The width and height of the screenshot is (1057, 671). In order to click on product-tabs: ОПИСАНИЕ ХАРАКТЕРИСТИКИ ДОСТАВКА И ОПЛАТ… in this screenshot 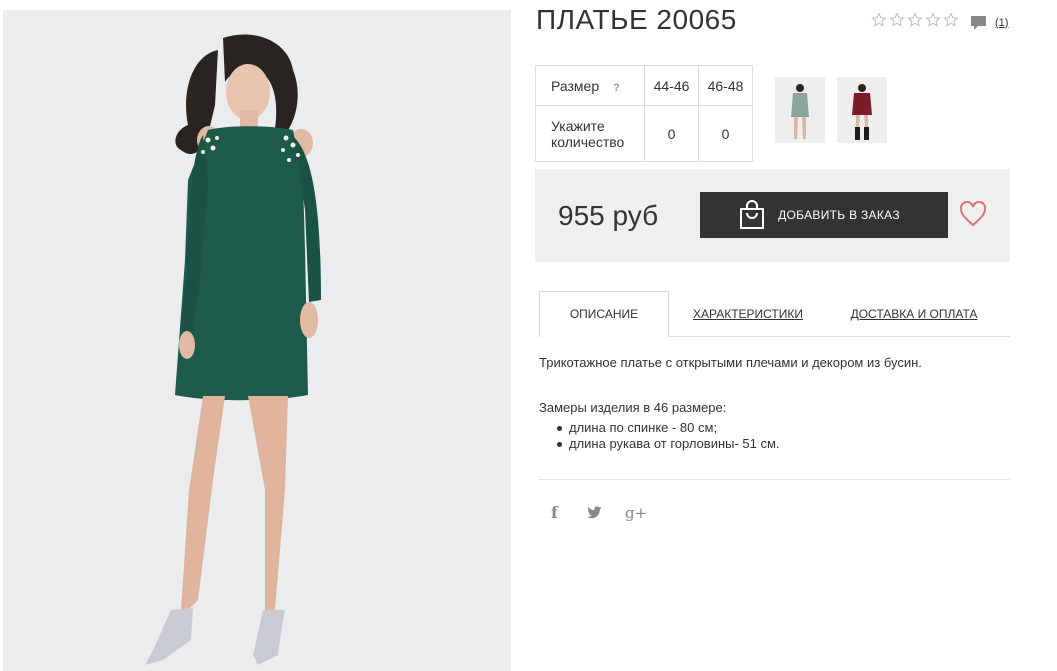, I will do `click(774, 314)`.